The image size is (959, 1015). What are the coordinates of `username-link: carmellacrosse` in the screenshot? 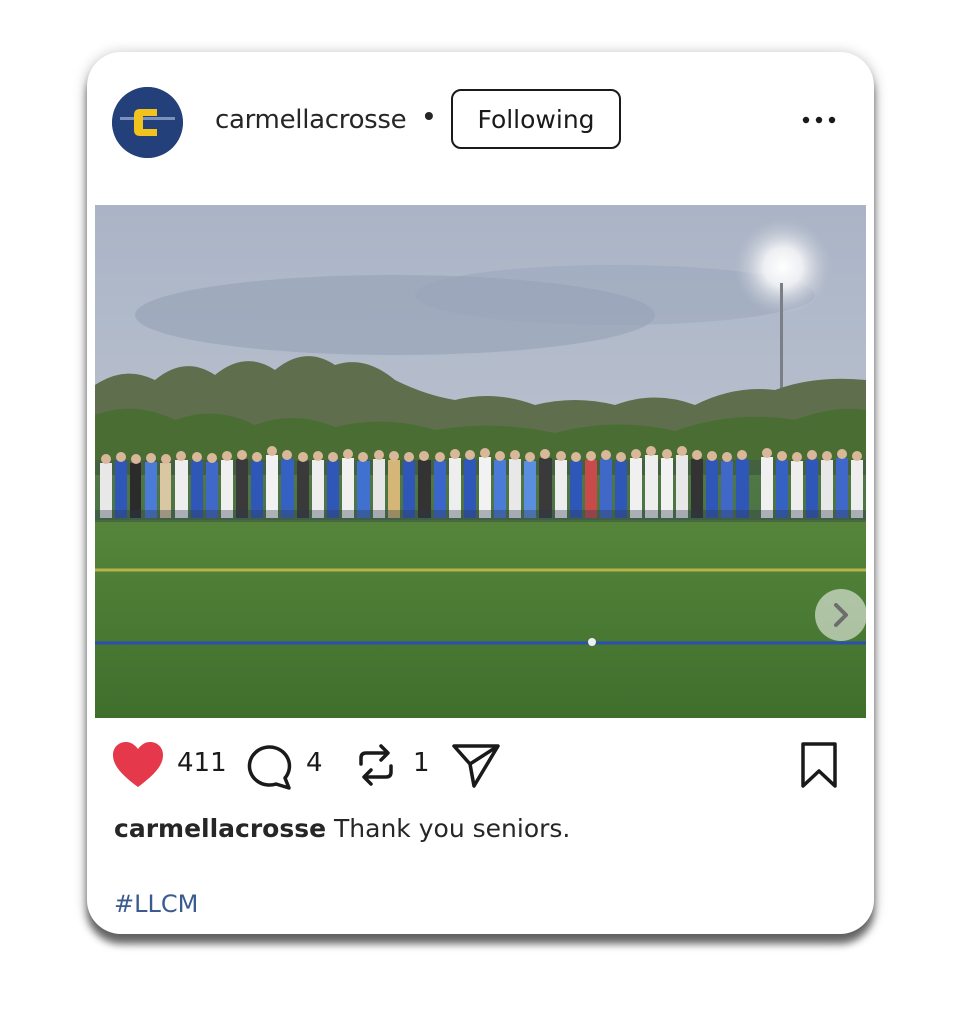 It's located at (311, 120).